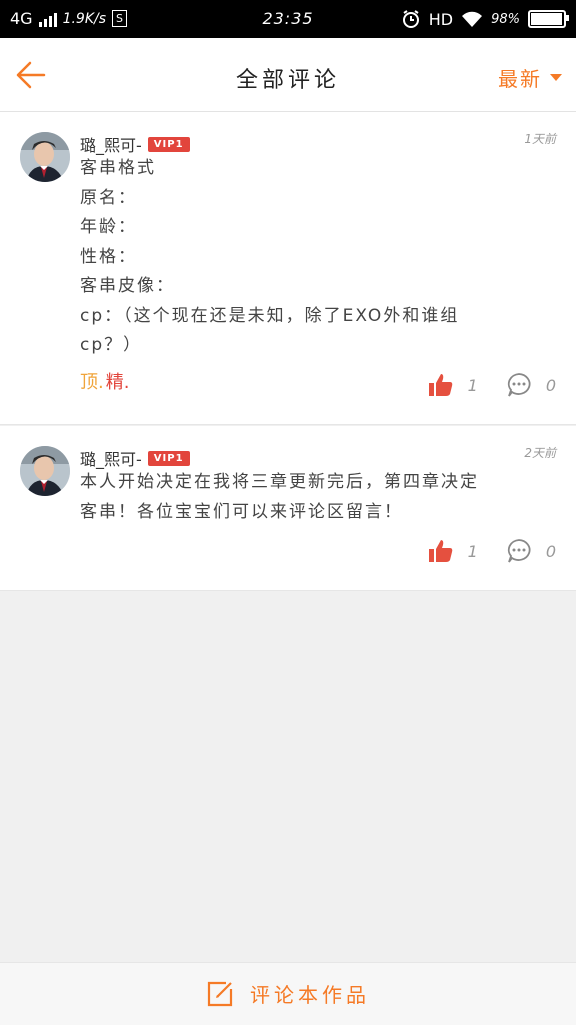 The image size is (576, 1025). What do you see at coordinates (314, 497) in the screenshot?
I see `comment-content: 本人开始决定在我将三章更新完后，第四章决定 客串！各位宝宝们可以来评论区留言！` at bounding box center [314, 497].